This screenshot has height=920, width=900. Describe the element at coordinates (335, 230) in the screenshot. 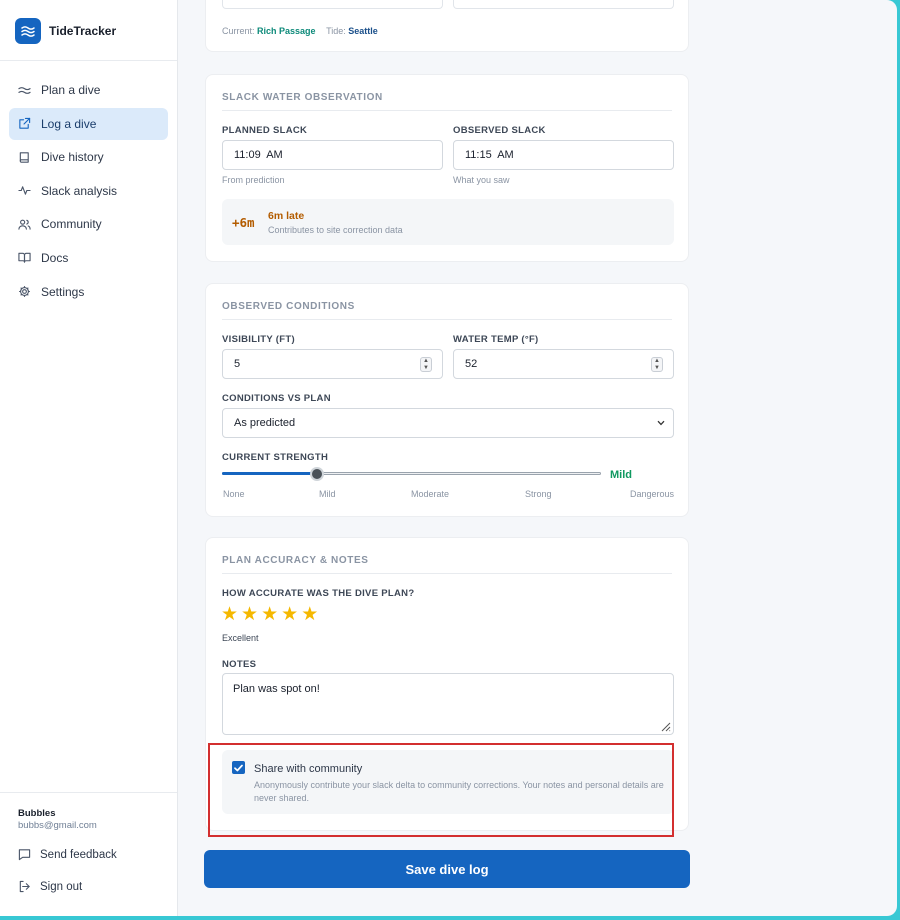

I see `slack-delta-subtext: Contributes to site correction data` at that location.